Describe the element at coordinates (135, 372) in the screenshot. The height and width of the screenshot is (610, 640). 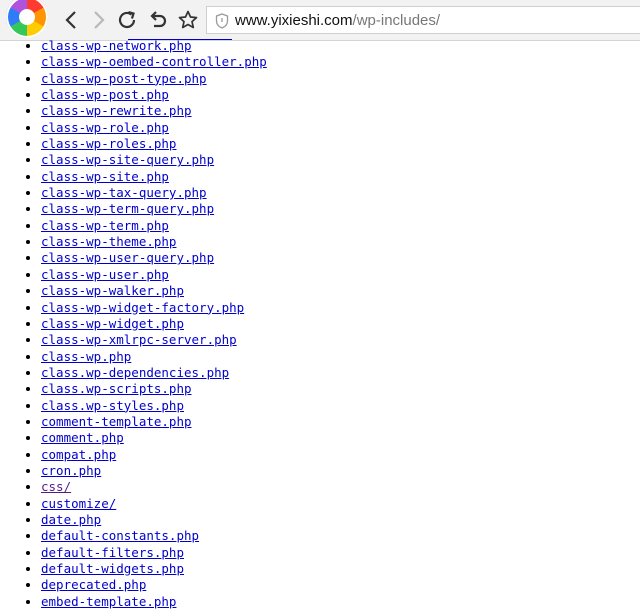
I see `file-link: class.wp-dependencies.php` at that location.